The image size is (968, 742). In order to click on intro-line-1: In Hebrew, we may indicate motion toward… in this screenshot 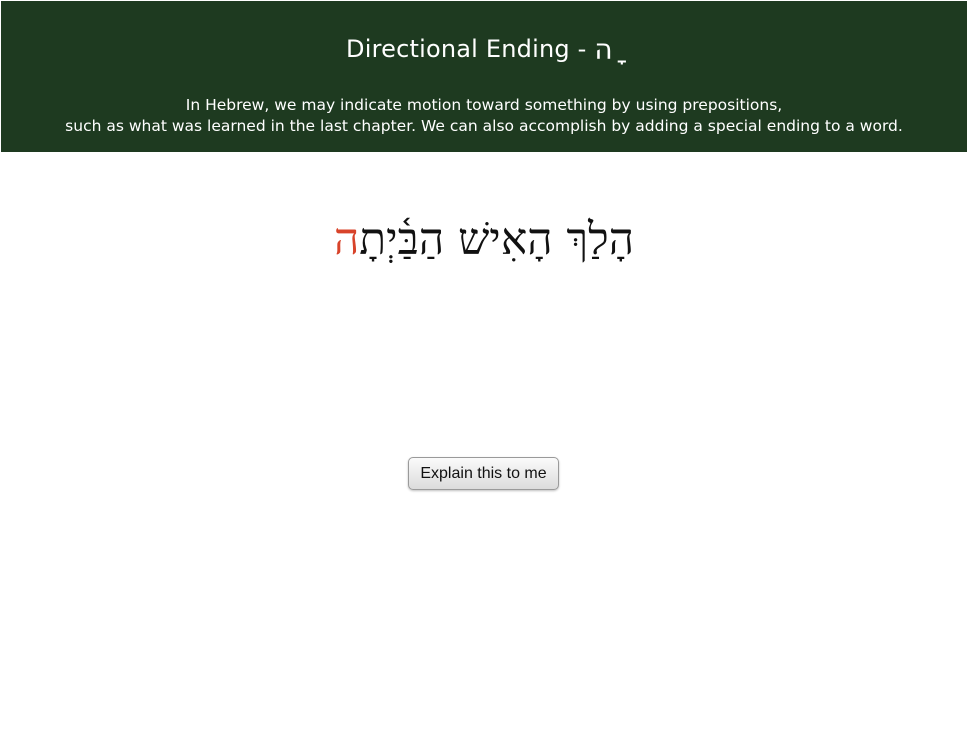, I will do `click(484, 105)`.